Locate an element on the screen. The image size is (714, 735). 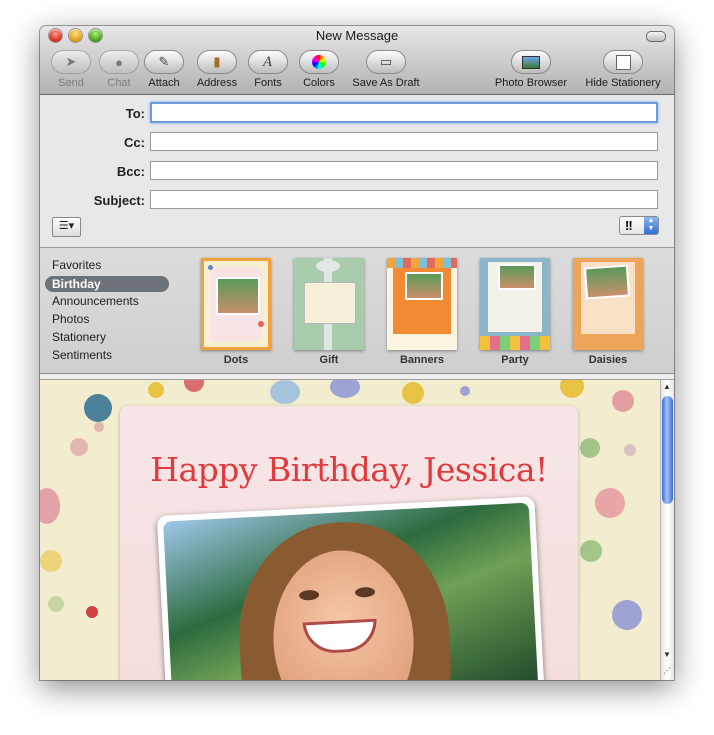
template-name-daisies: Daisies is located at coordinates (608, 360).